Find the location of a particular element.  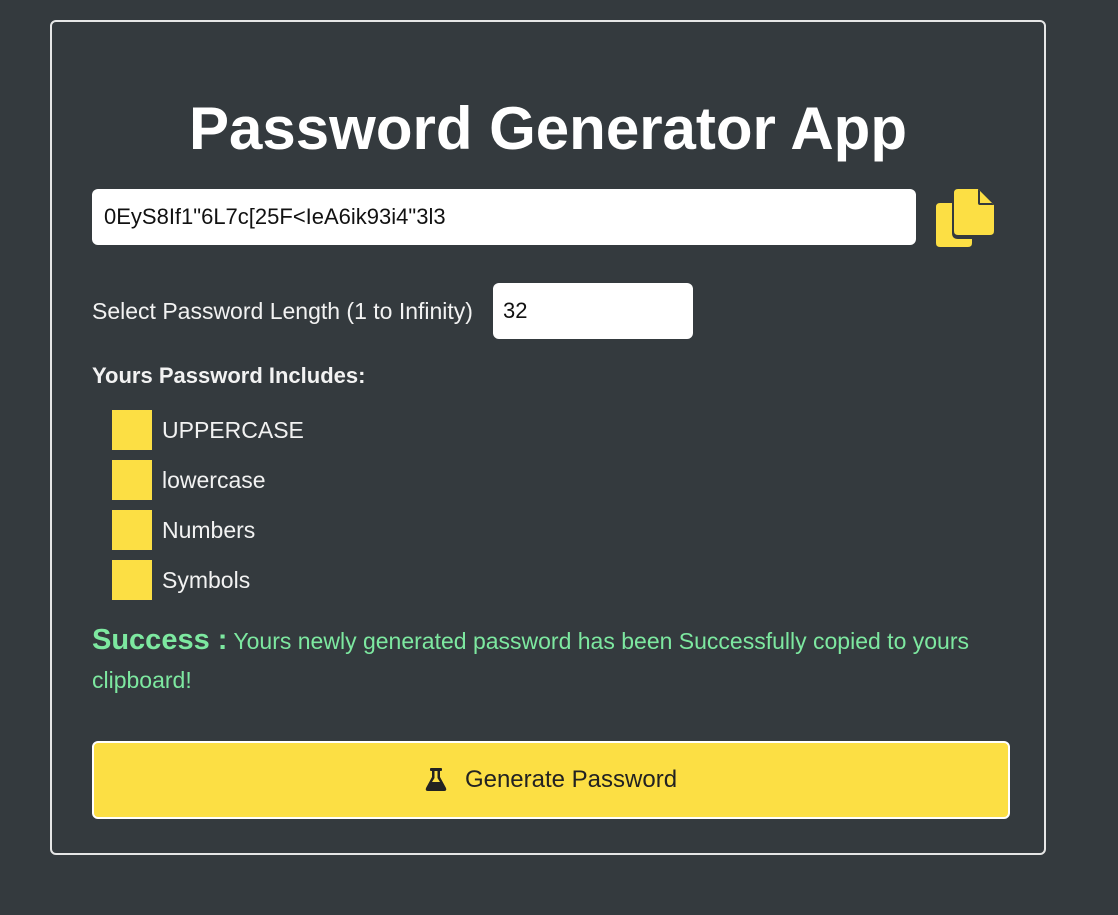

copy-button is located at coordinates (965, 218).